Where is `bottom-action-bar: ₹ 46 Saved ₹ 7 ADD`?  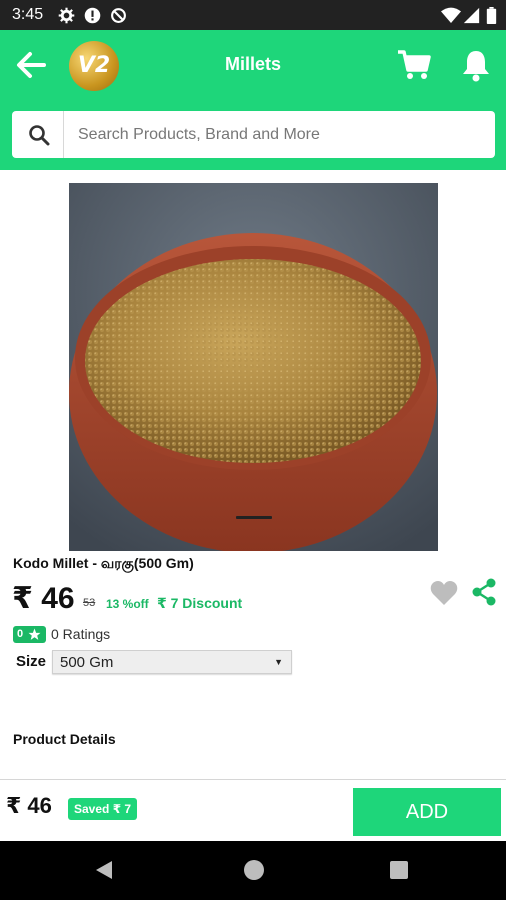 bottom-action-bar: ₹ 46 Saved ₹ 7 ADD is located at coordinates (253, 810).